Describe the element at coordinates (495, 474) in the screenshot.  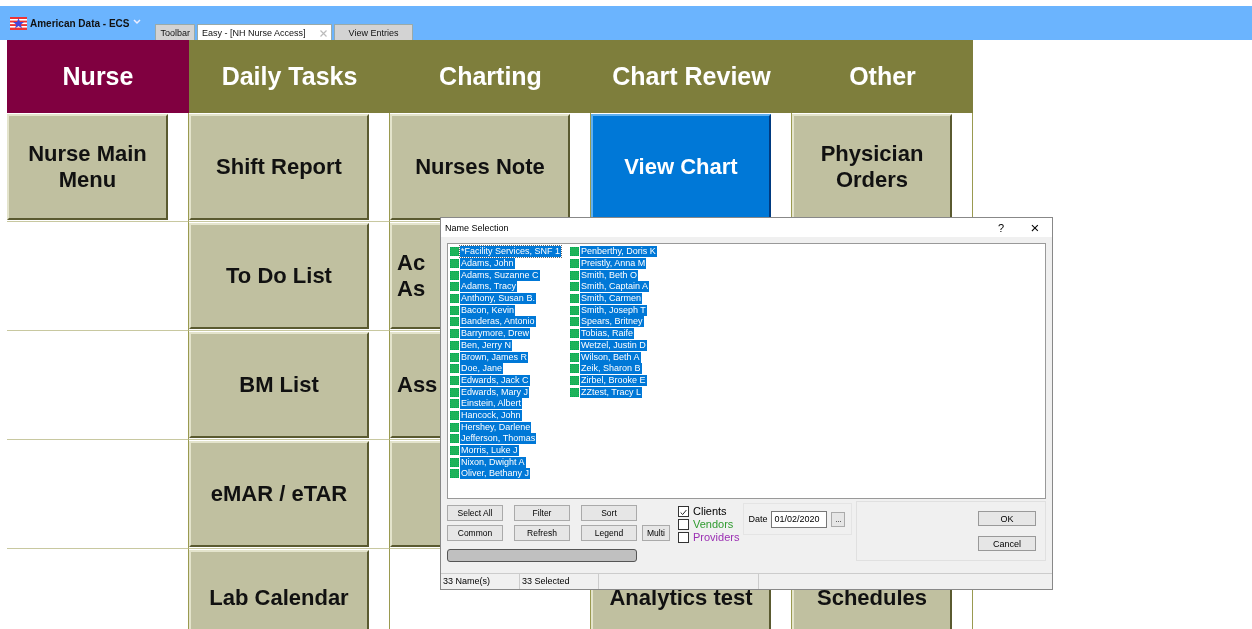
I see `list-item: Oliver, Bethany J` at that location.